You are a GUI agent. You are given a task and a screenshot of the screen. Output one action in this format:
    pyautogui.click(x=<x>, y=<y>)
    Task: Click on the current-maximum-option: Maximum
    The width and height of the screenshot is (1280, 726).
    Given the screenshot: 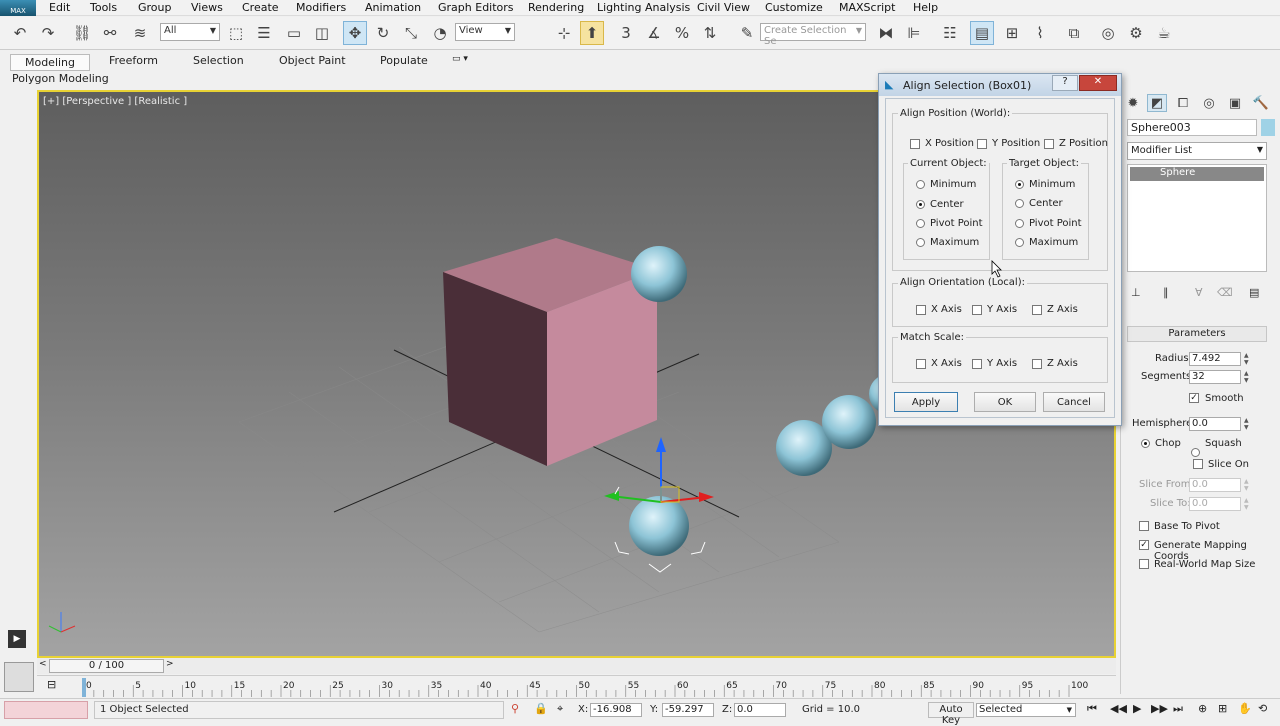 What is the action you would take?
    pyautogui.click(x=947, y=242)
    